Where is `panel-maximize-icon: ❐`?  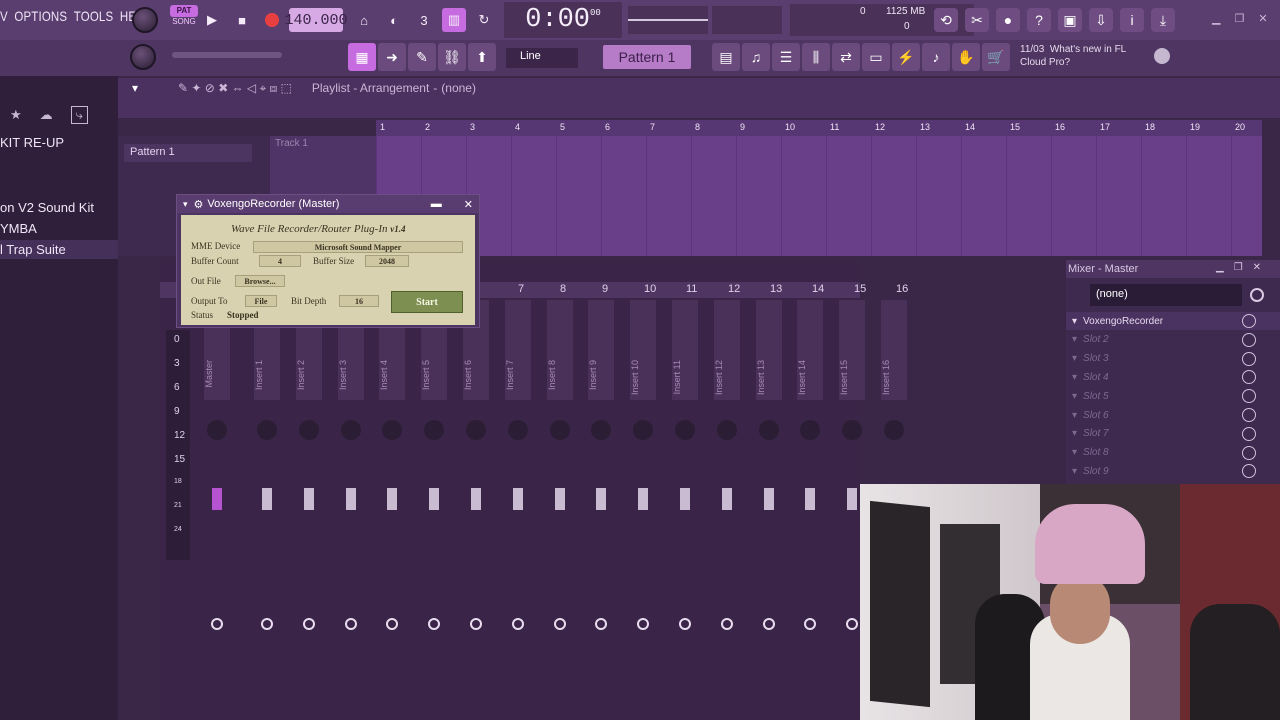
panel-maximize-icon: ❐ is located at coordinates (1238, 267).